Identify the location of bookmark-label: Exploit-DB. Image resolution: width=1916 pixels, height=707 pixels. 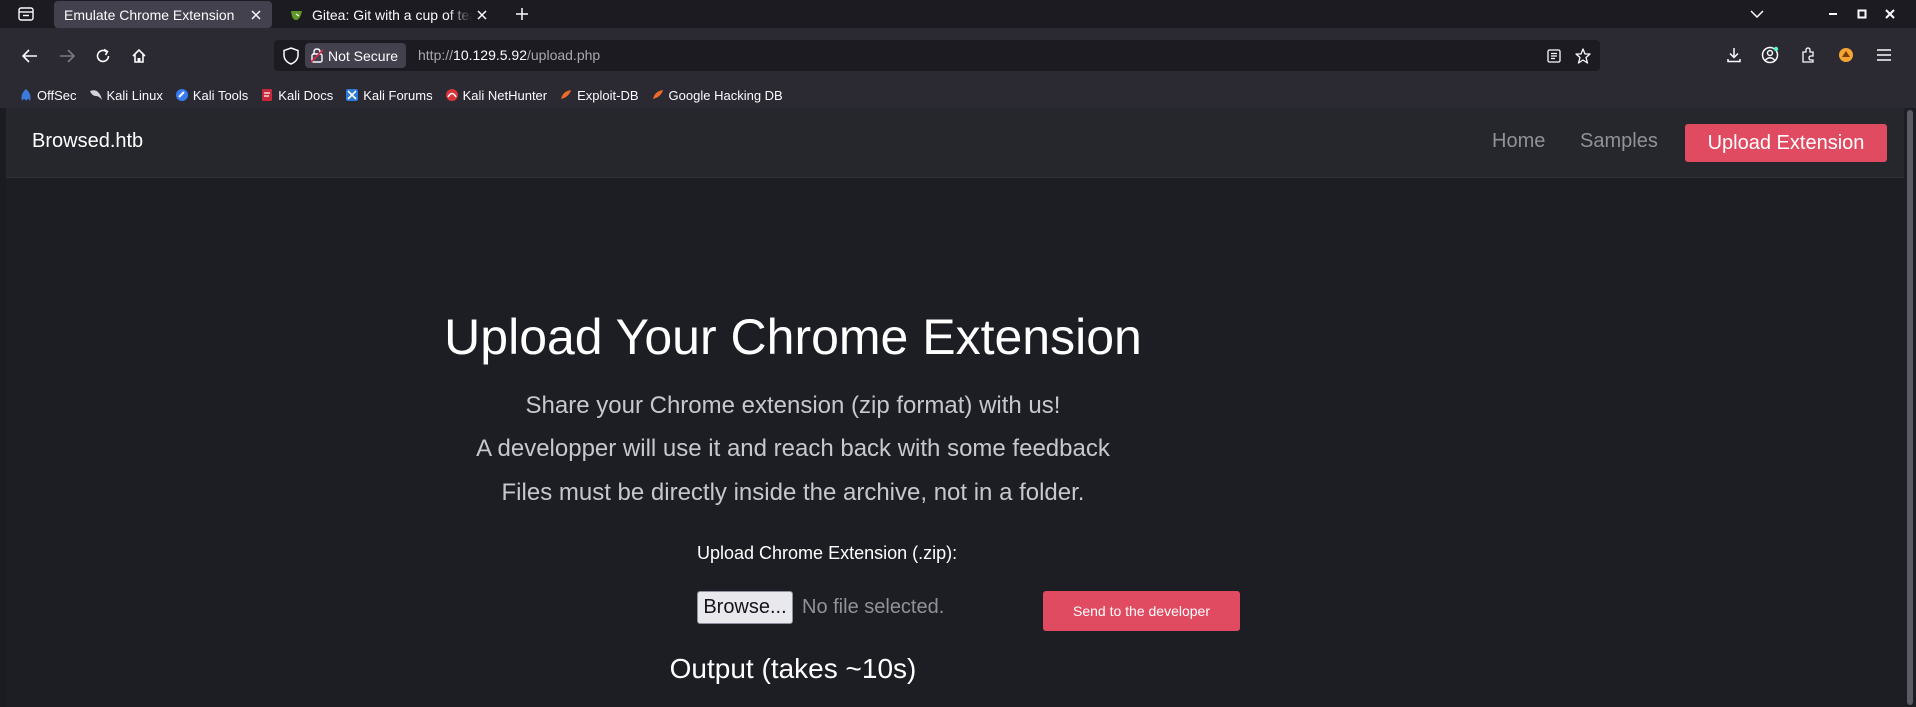
(608, 95).